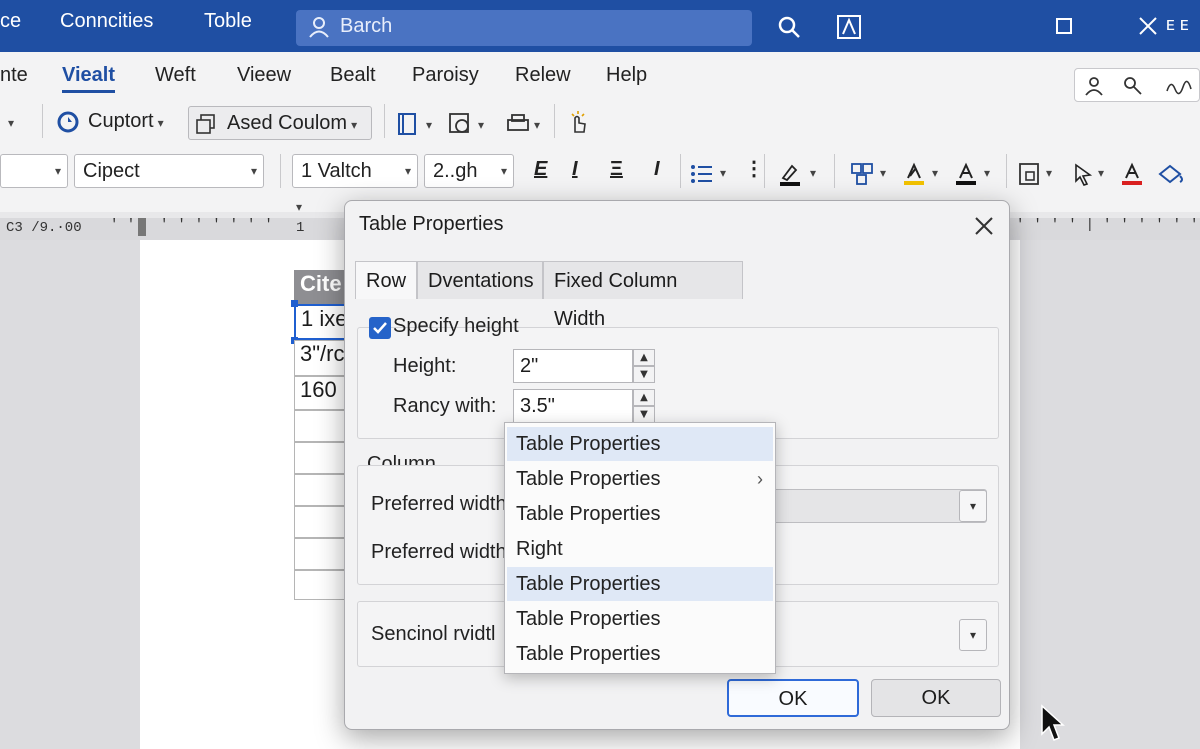 The width and height of the screenshot is (1200, 749). Describe the element at coordinates (1047, 171) in the screenshot. I see `layout-options-chevron: ▾` at that location.